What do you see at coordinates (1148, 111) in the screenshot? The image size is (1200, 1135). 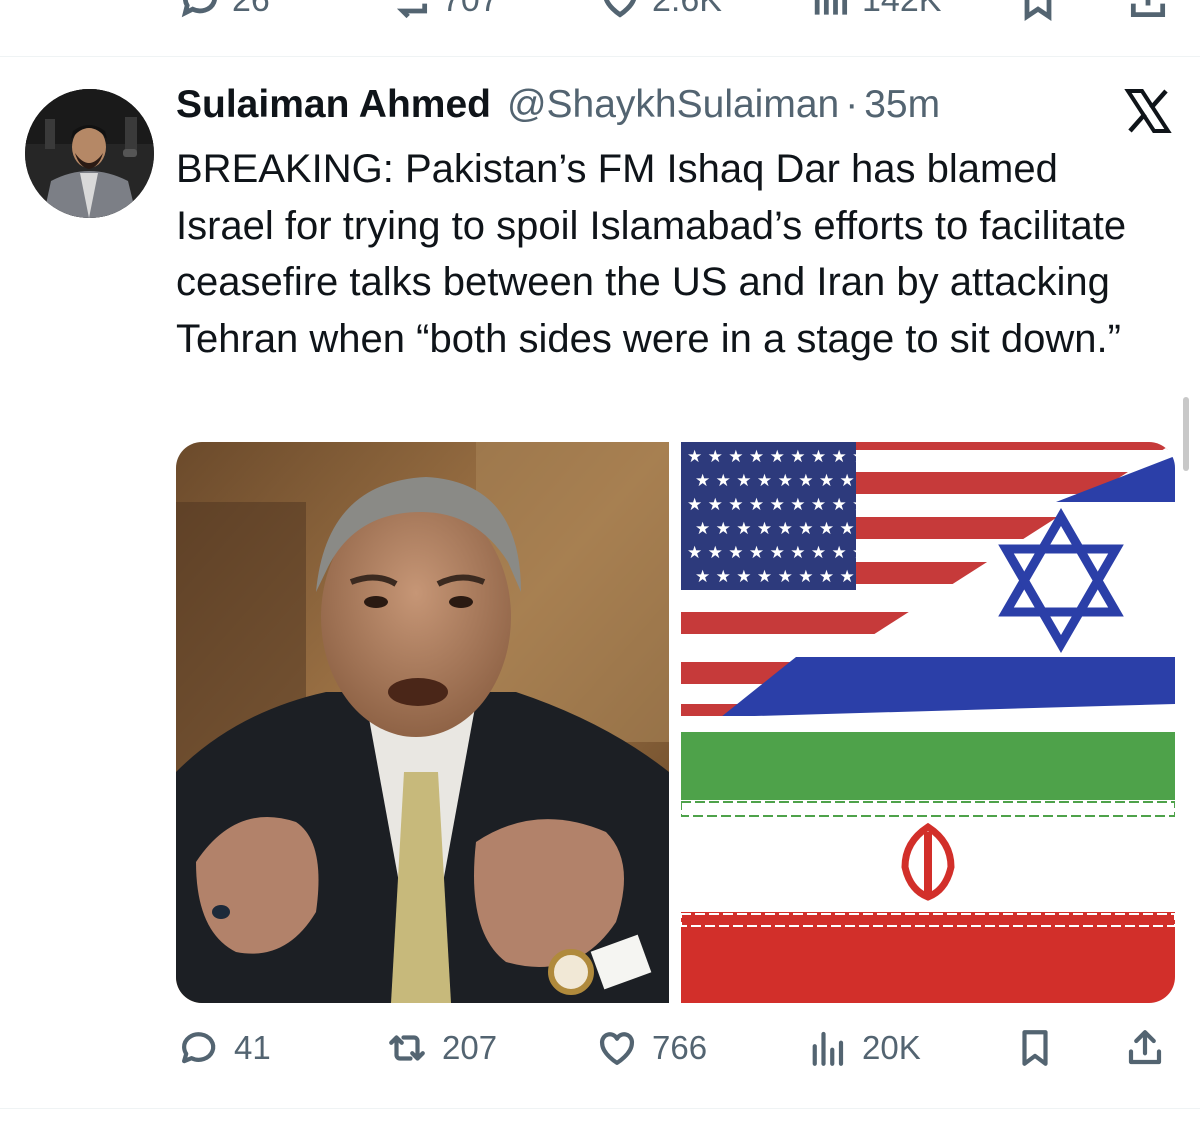 I see `x-logo-icon` at bounding box center [1148, 111].